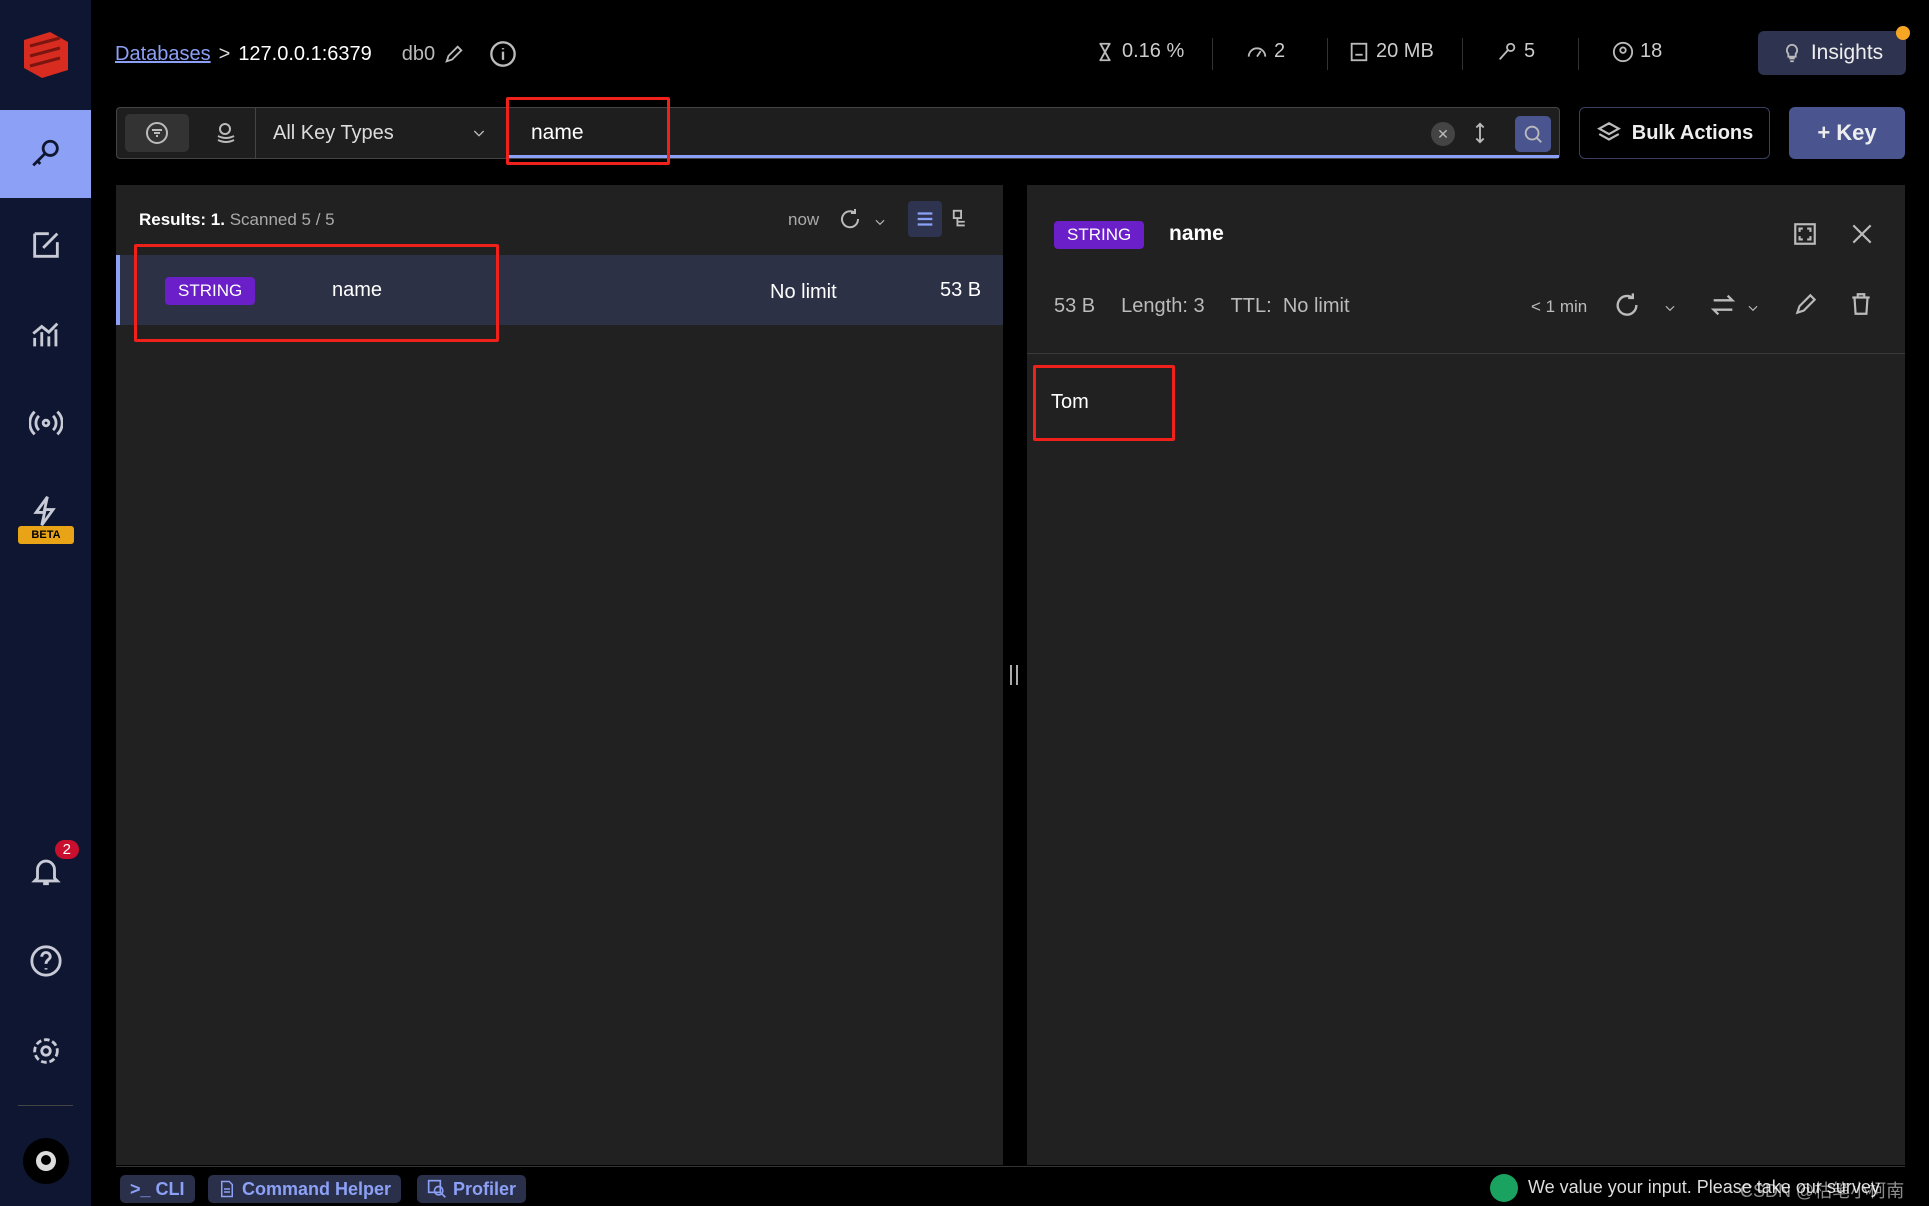 The width and height of the screenshot is (1929, 1206). Describe the element at coordinates (1359, 51) in the screenshot. I see `memory-icon` at that location.